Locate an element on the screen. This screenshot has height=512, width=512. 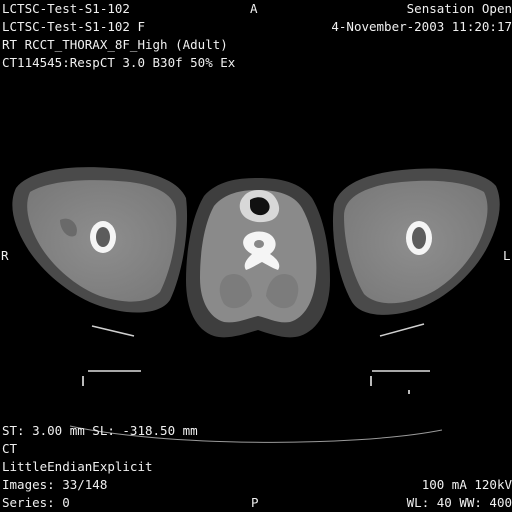
orientation-left: L is located at coordinates (507, 255).